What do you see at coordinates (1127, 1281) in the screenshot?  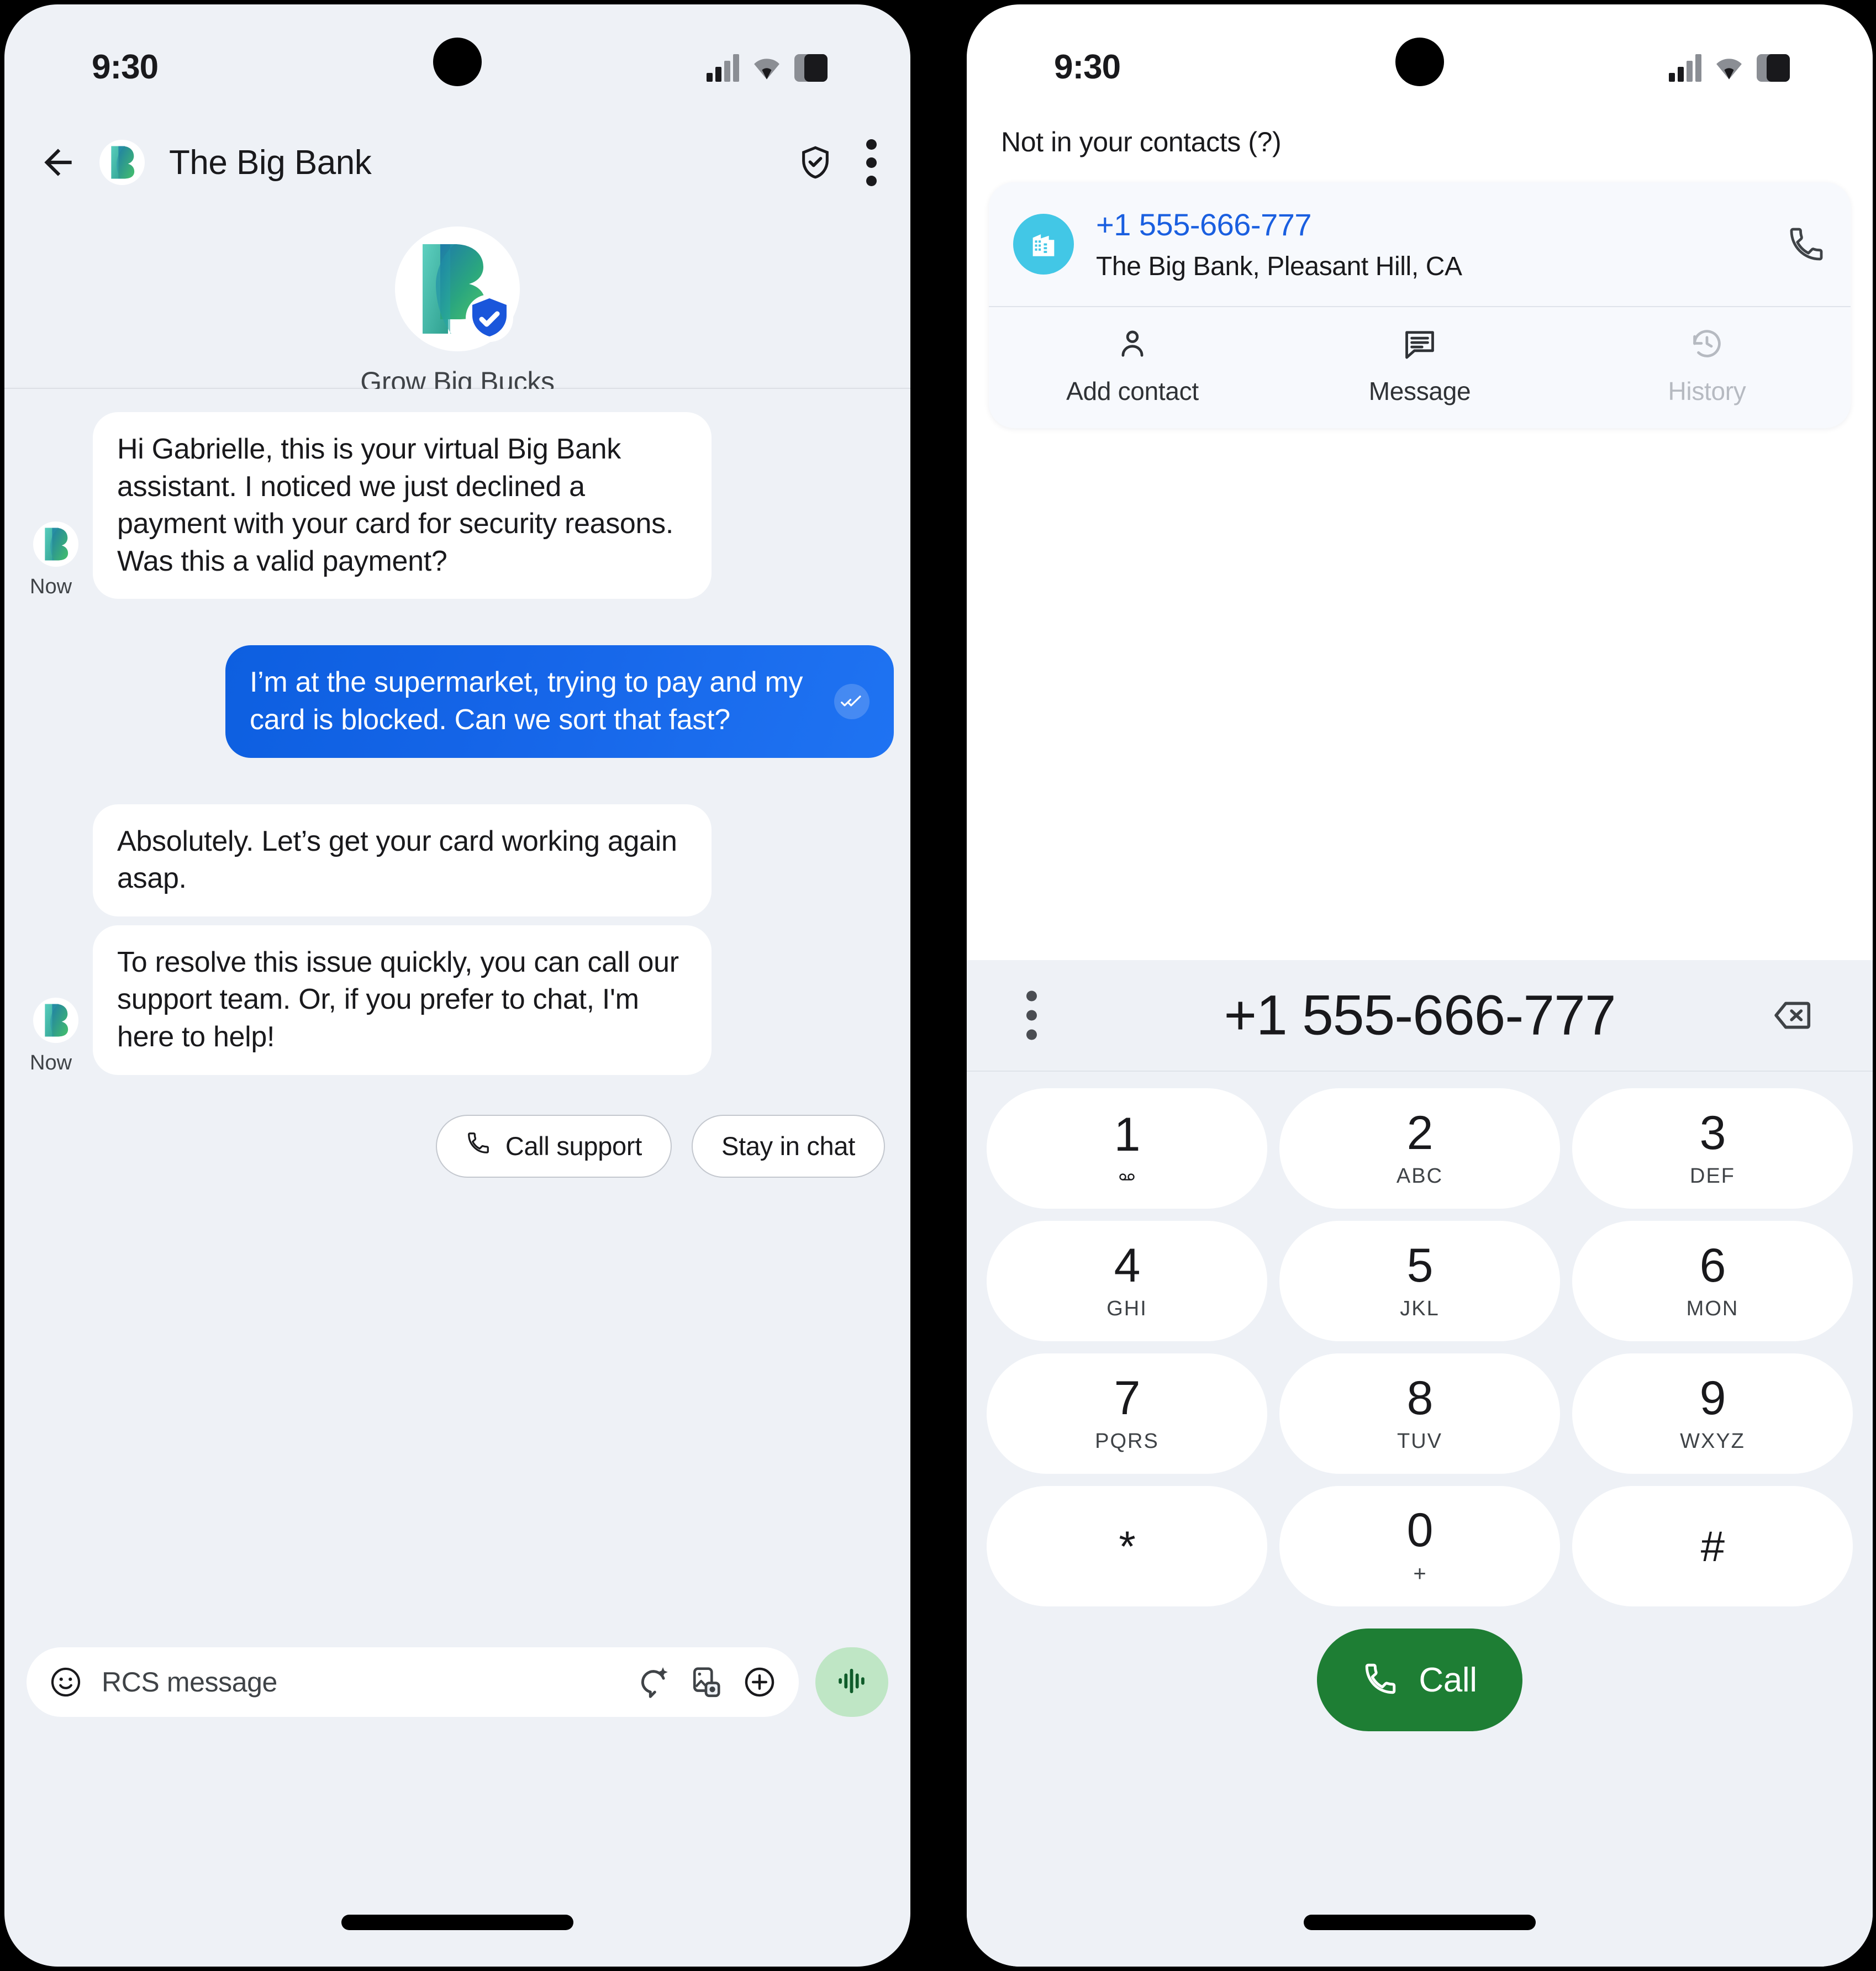 I see `dial-key-4: 4 GHI` at bounding box center [1127, 1281].